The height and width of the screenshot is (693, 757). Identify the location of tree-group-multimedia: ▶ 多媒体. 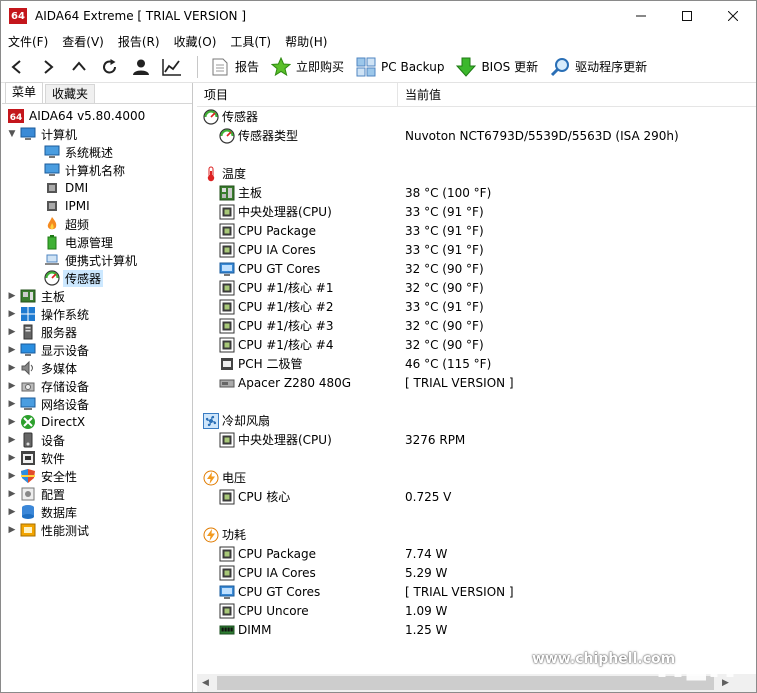
(97, 368).